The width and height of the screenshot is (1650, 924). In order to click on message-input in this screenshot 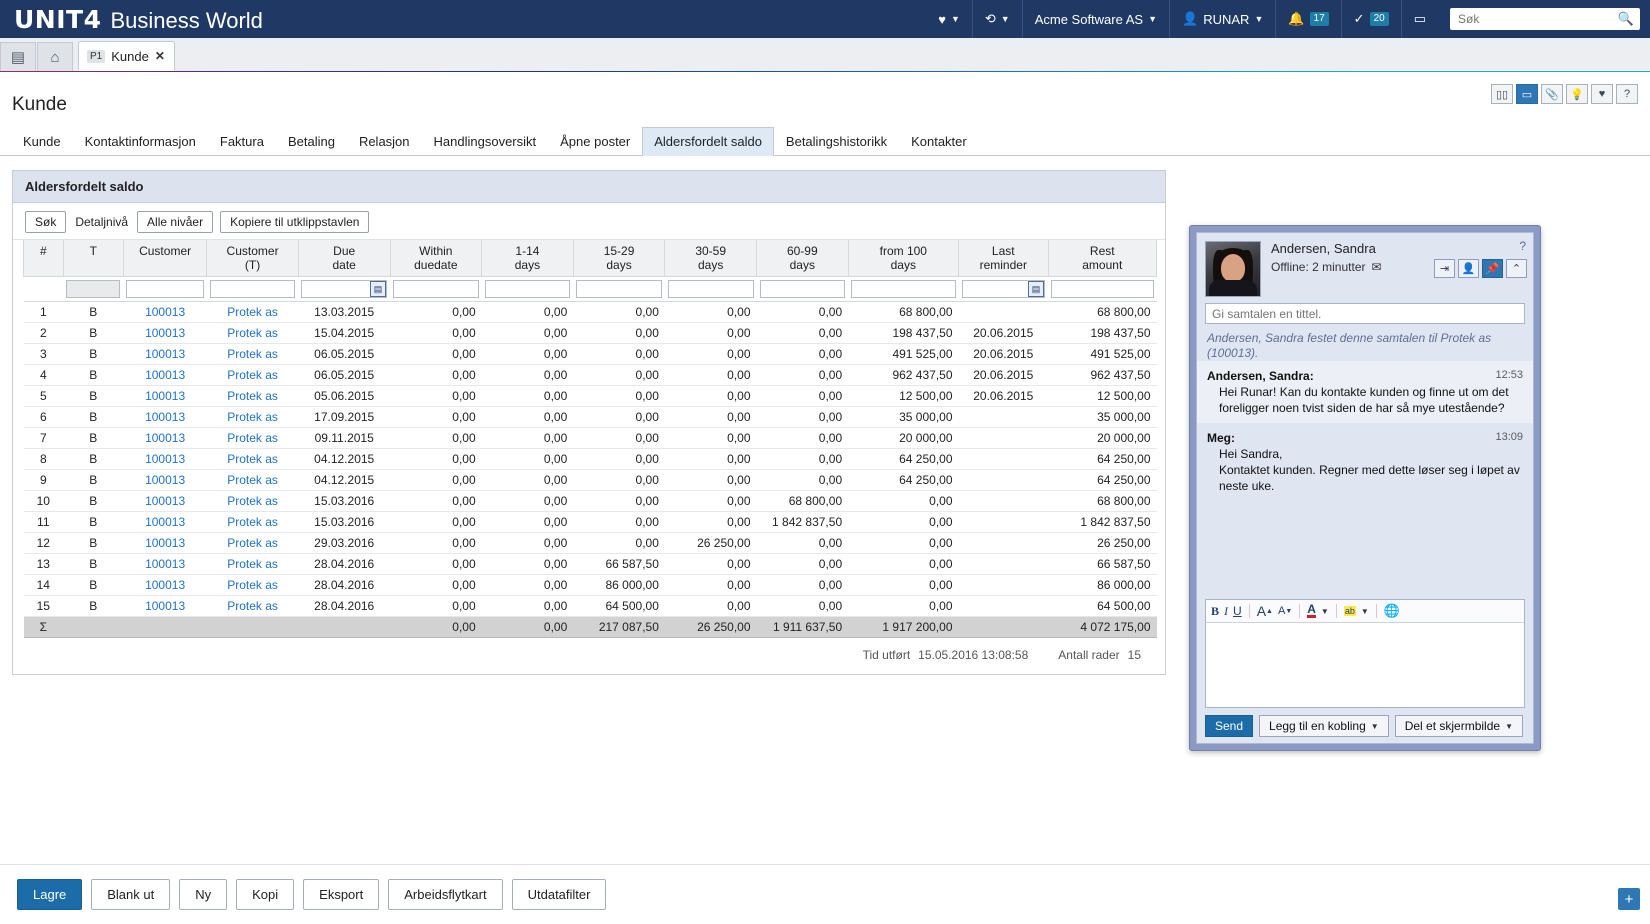, I will do `click(1365, 665)`.